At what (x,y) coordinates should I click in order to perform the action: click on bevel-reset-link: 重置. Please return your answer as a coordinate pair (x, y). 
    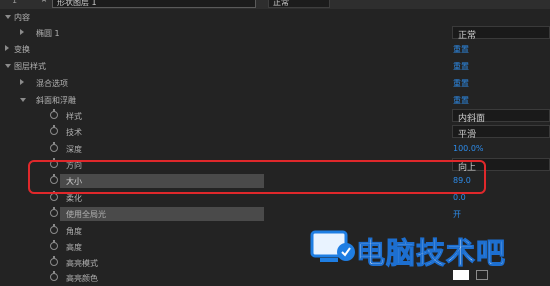
    Looking at the image, I should click on (461, 100).